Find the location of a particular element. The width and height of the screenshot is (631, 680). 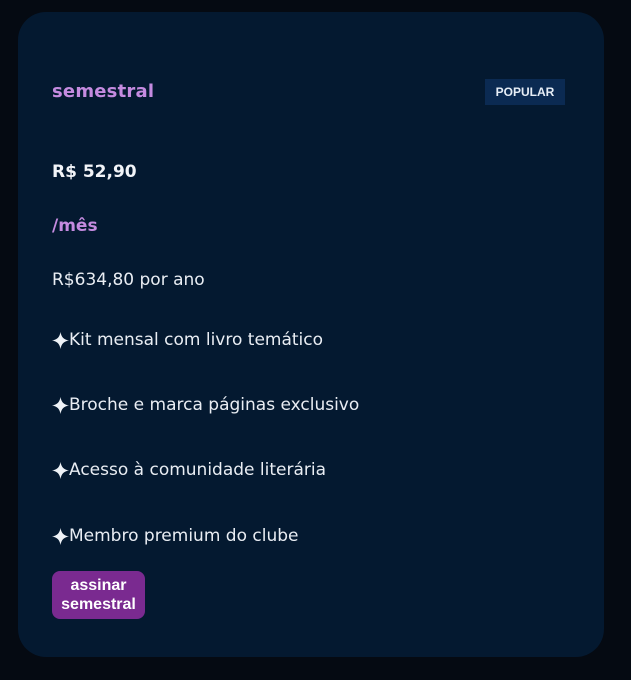

price-period: /mês is located at coordinates (75, 226).